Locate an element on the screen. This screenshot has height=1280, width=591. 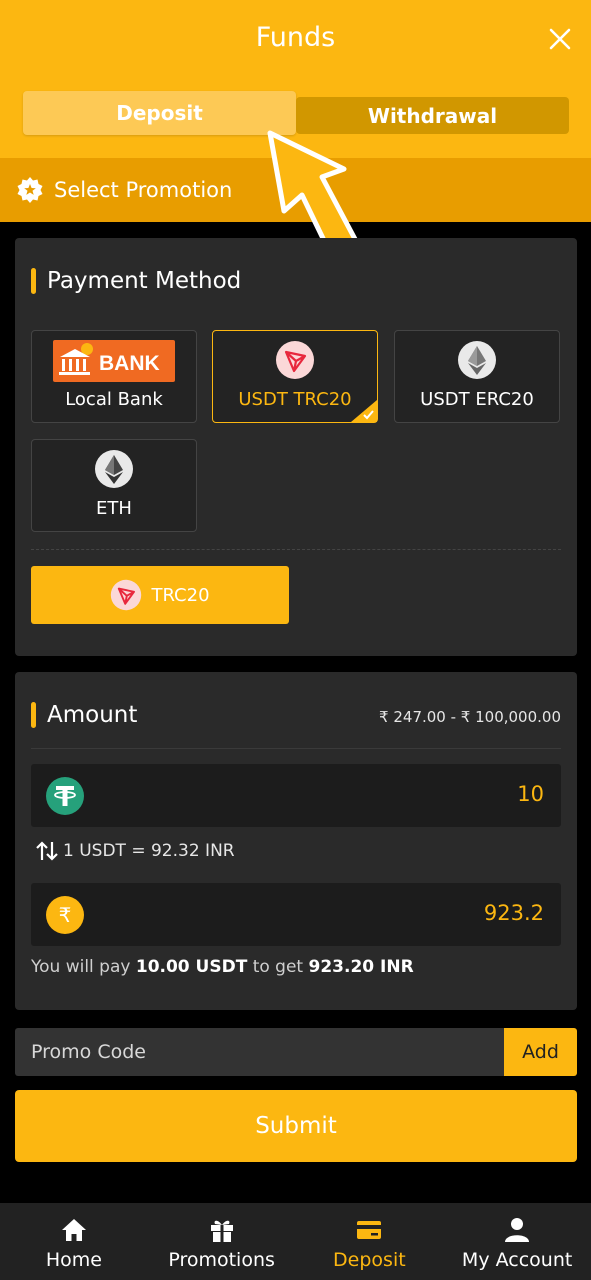
nav-item-my-account: My Account is located at coordinates (517, 1241).